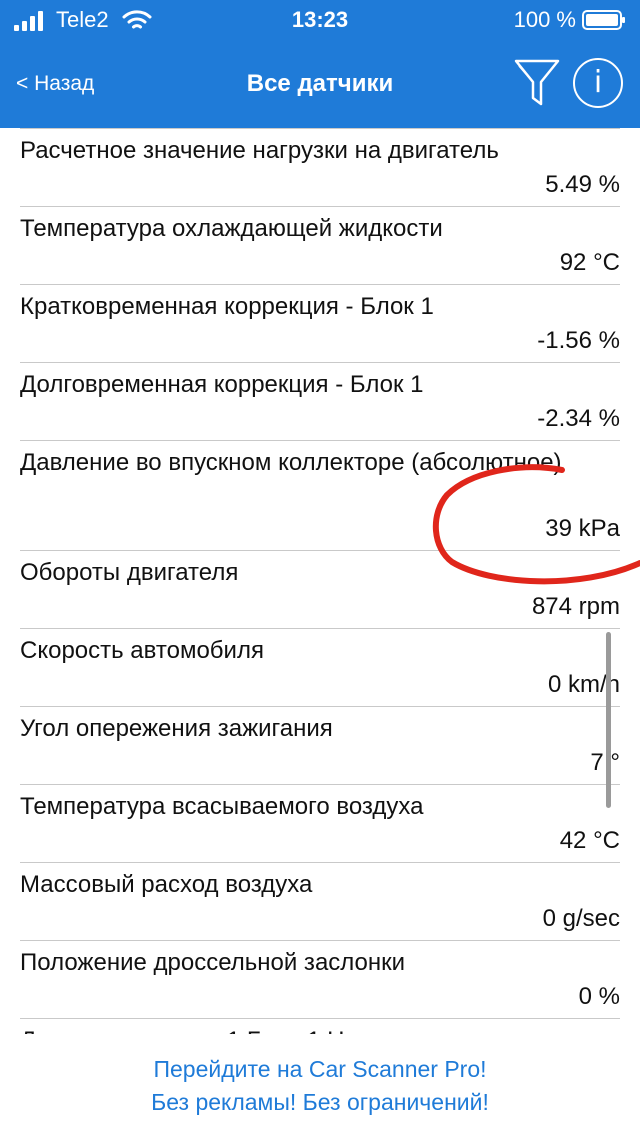 The image size is (640, 1136). Describe the element at coordinates (320, 823) in the screenshot. I see `sensor-row: Температура всасываемого воздуха 42 °C` at that location.